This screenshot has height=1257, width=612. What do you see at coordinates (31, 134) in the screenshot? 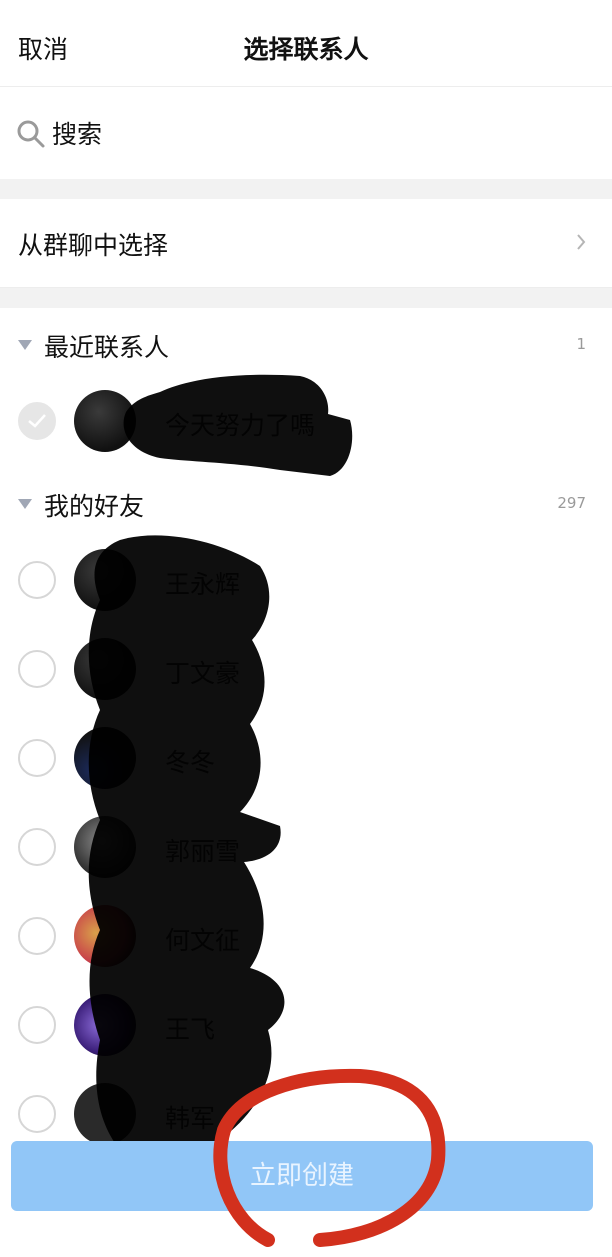
I see `search-icon` at bounding box center [31, 134].